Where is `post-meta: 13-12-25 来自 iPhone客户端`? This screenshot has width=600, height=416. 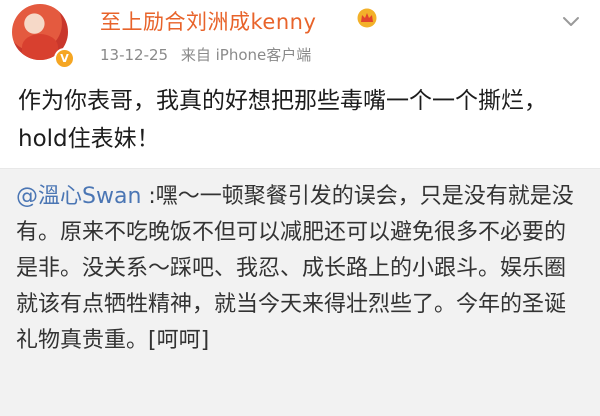
post-meta: 13-12-25 来自 iPhone客户端 is located at coordinates (209, 54).